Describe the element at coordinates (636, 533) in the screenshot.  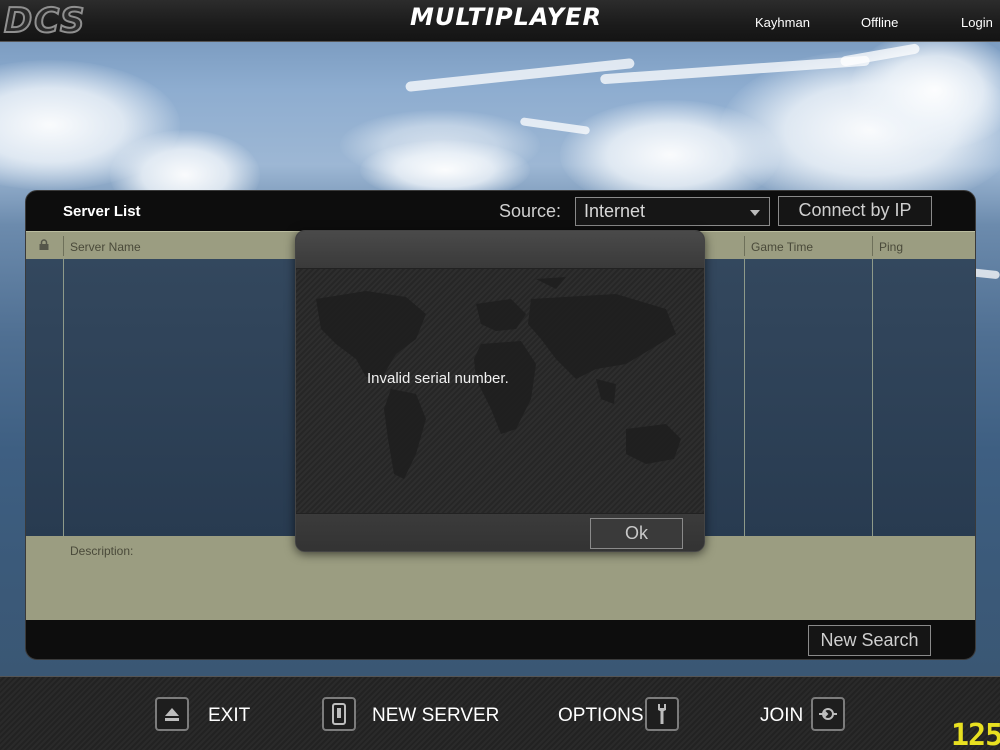
I see `ok-button: Ok` at that location.